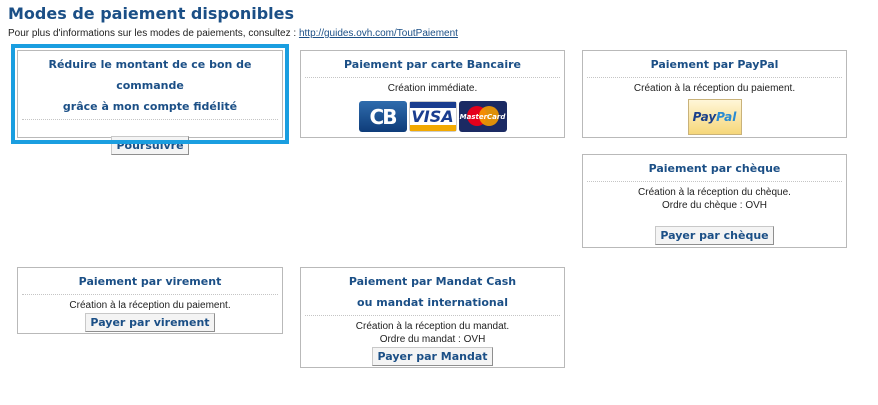  What do you see at coordinates (432, 302) in the screenshot?
I see `mandat-title-line2: ou mandat international` at bounding box center [432, 302].